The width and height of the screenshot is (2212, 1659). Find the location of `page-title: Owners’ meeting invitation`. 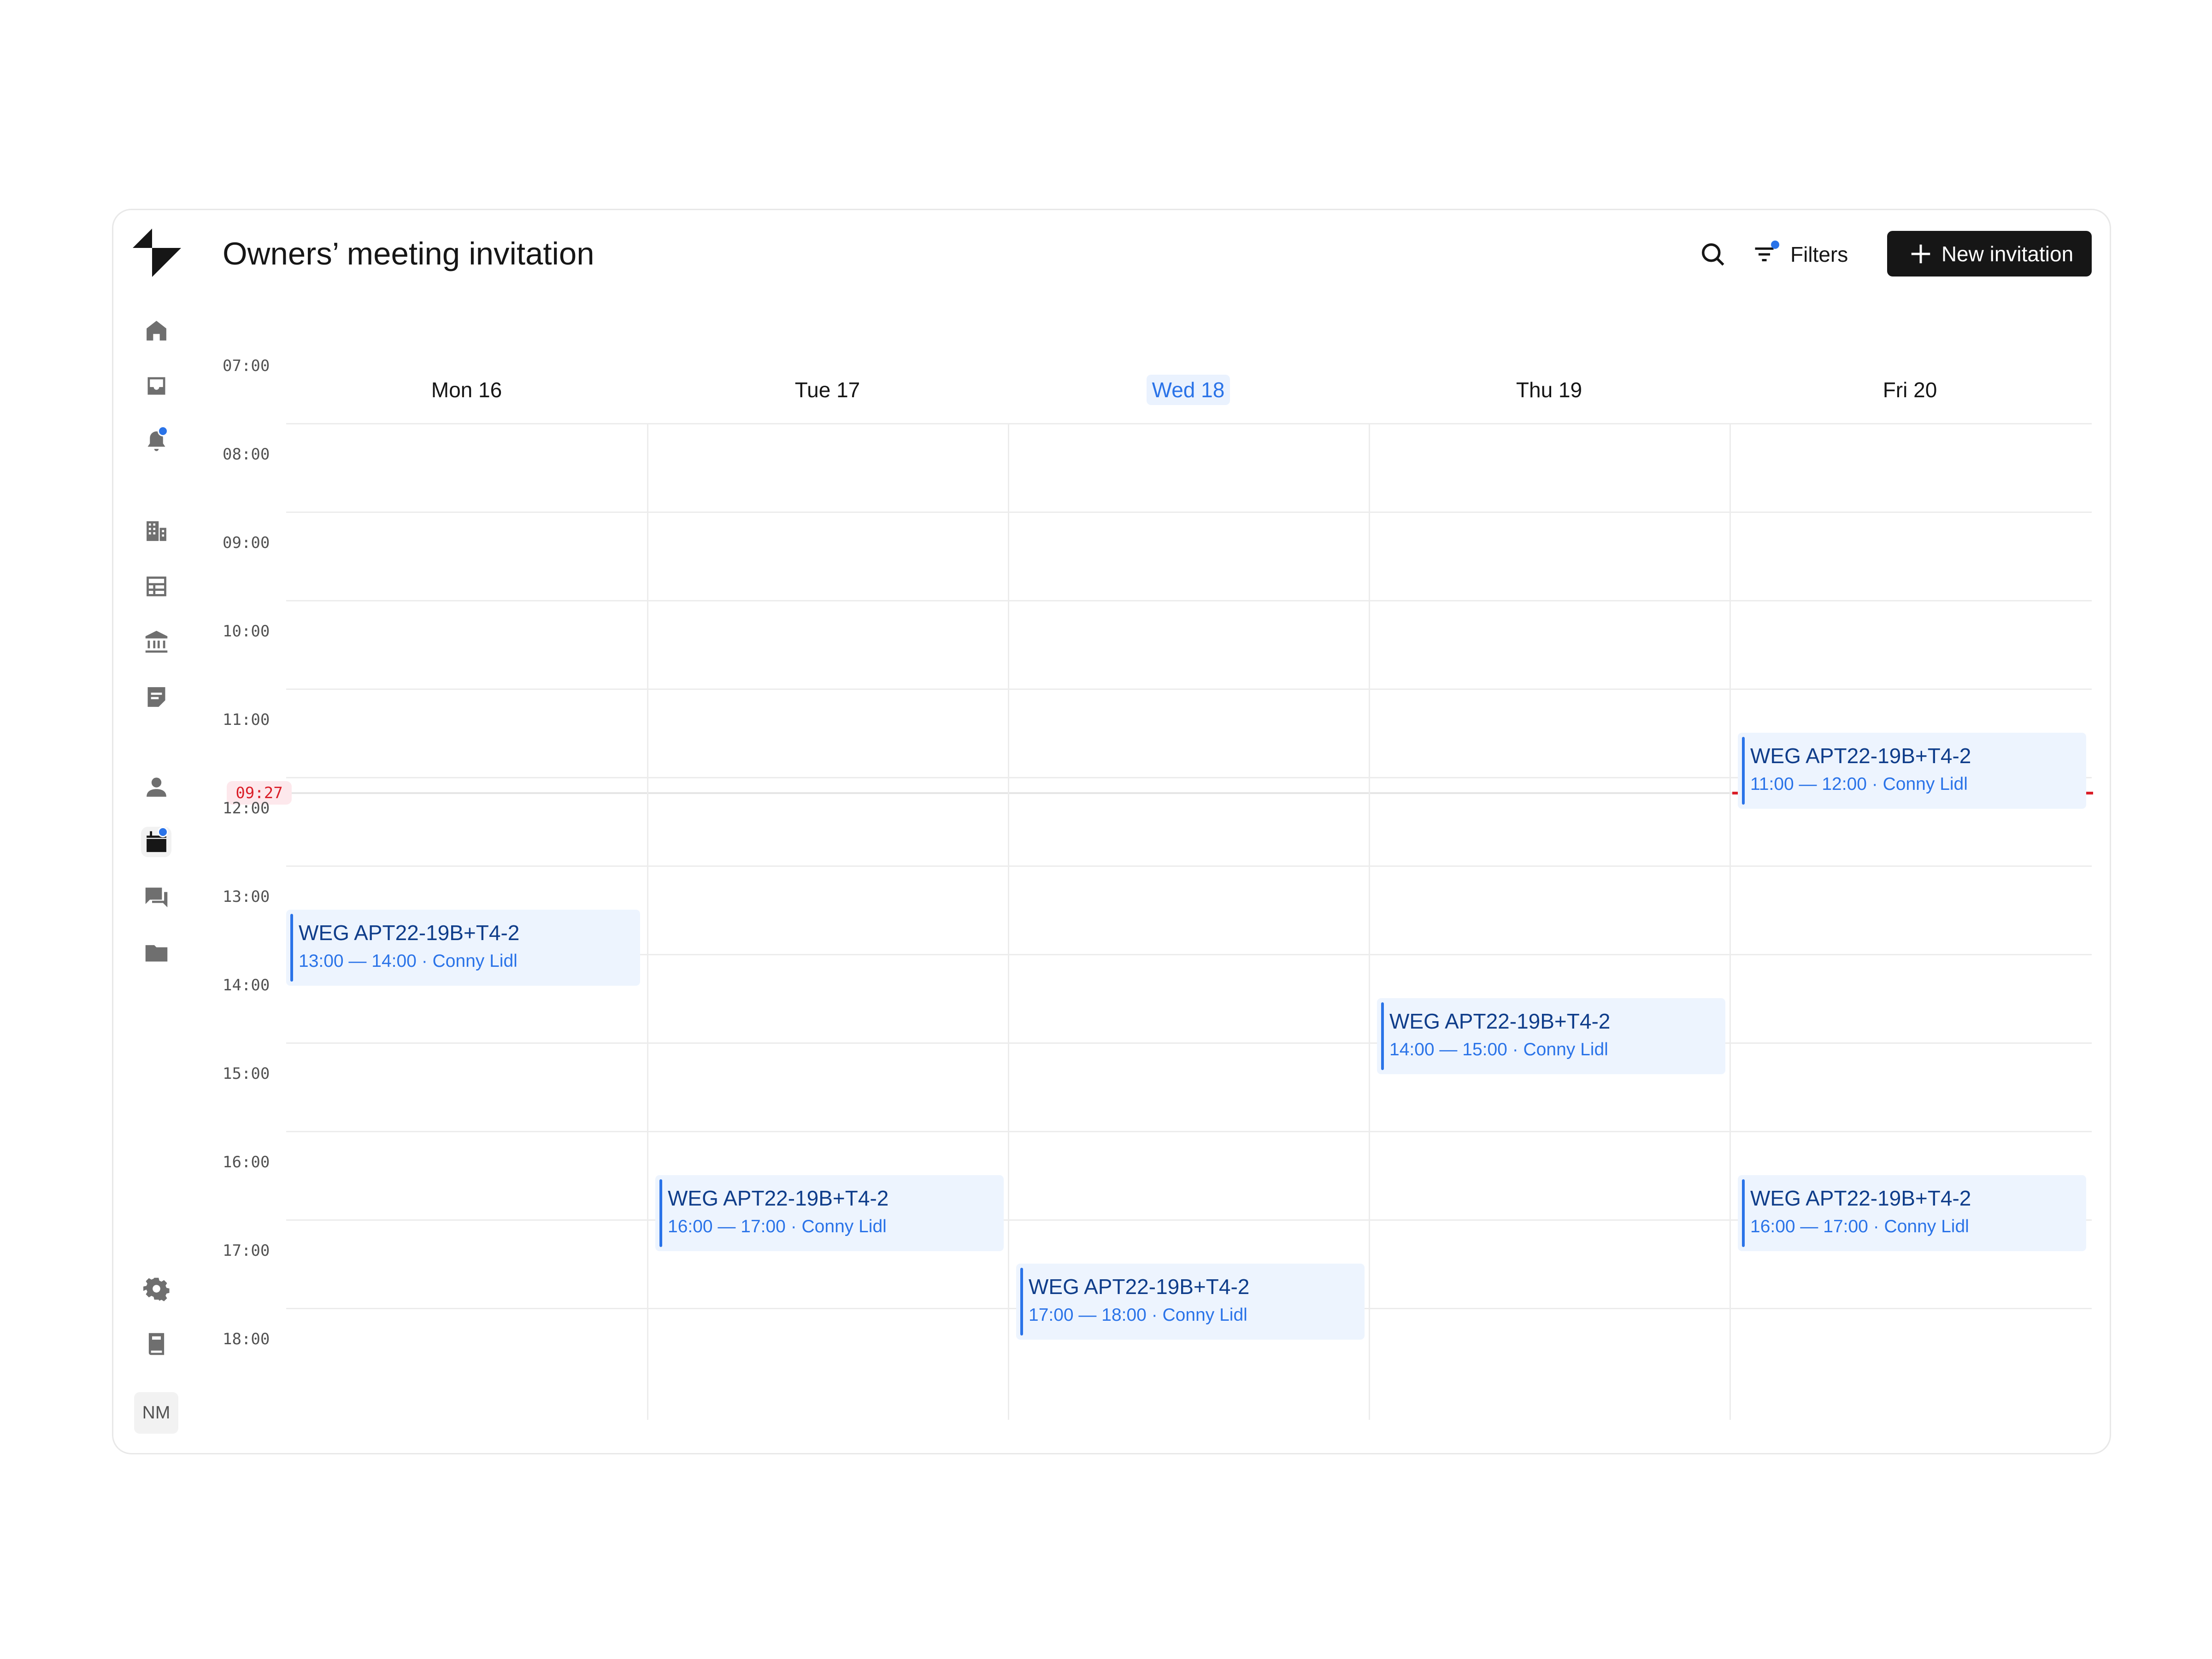

page-title: Owners’ meeting invitation is located at coordinates (408, 253).